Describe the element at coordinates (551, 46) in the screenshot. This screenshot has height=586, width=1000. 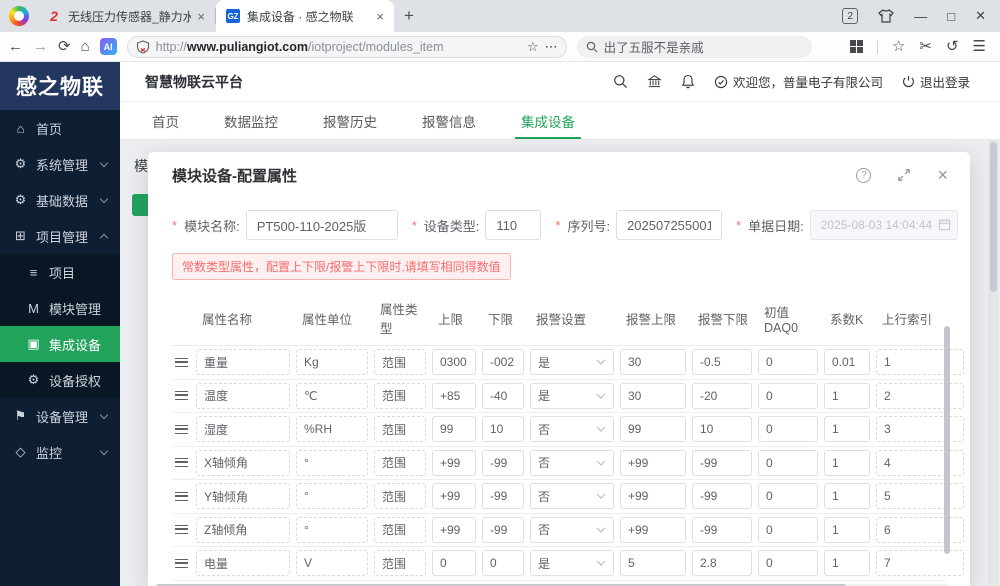
I see `more-options-icon: ⋯` at that location.